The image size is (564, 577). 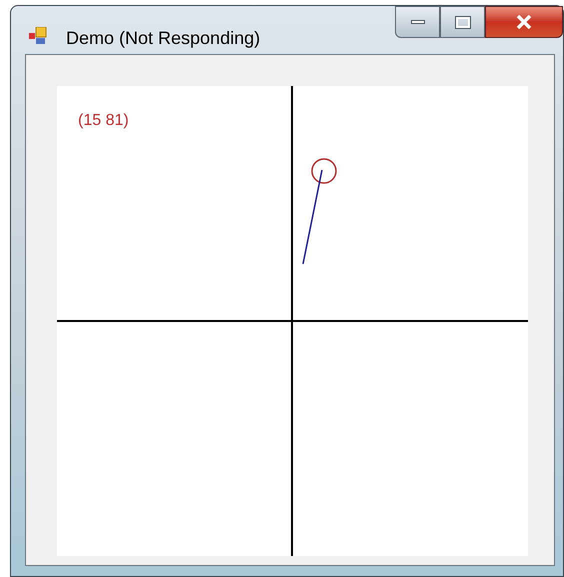 What do you see at coordinates (39, 36) in the screenshot?
I see `app-icon` at bounding box center [39, 36].